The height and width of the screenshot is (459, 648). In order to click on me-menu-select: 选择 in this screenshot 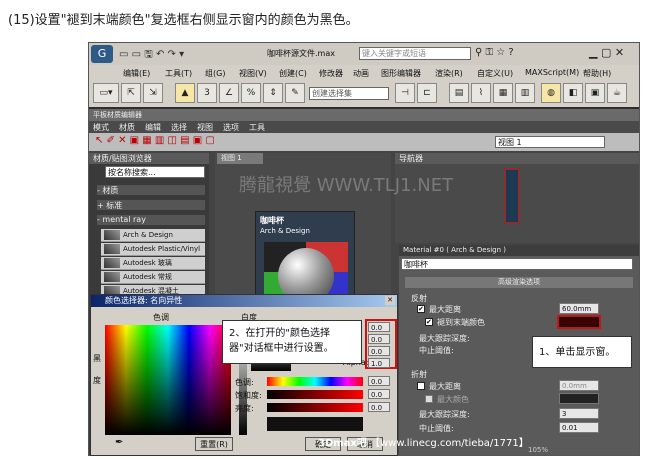, I will do `click(179, 127)`.